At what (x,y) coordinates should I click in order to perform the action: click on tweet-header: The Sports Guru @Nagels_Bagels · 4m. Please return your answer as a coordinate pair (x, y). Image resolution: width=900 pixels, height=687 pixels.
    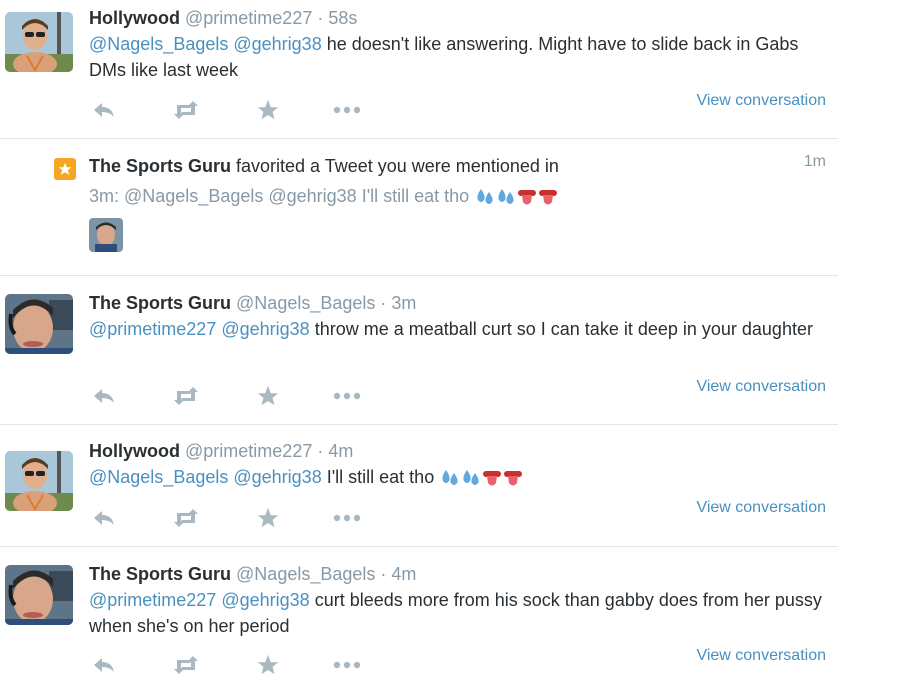
    Looking at the image, I should click on (252, 574).